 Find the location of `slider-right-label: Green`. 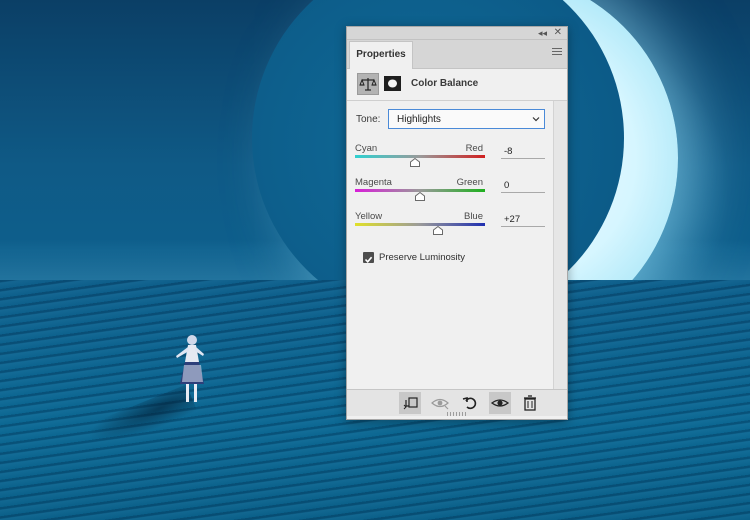

slider-right-label: Green is located at coordinates (469, 182).